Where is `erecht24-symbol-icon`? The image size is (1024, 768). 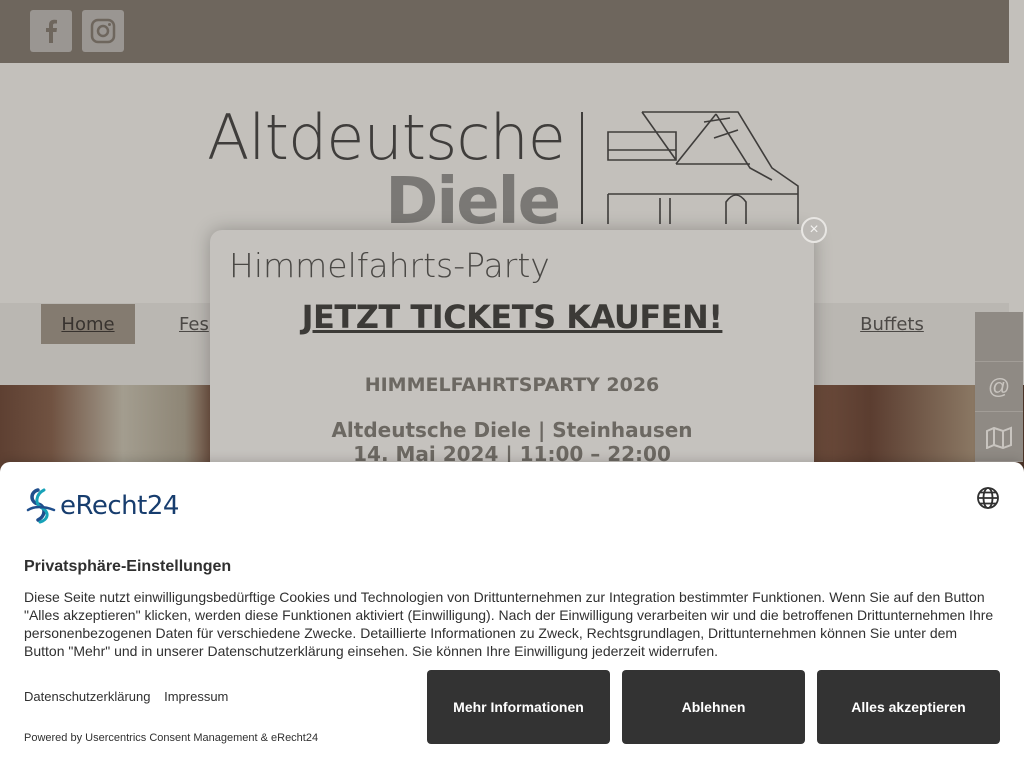
erecht24-symbol-icon is located at coordinates (41, 506).